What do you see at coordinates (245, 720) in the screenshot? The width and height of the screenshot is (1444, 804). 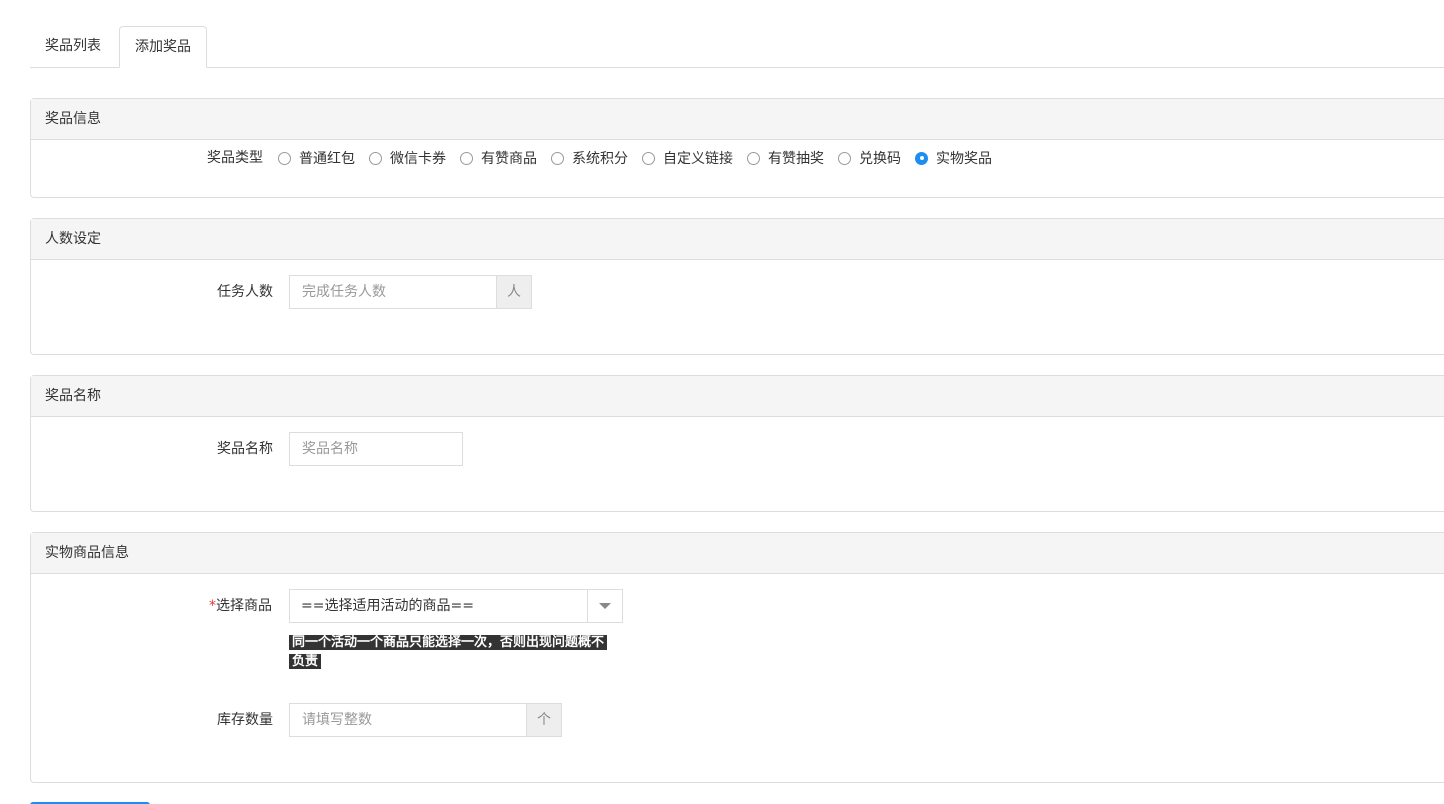 I see `stock-quantity-label: 库存数量` at bounding box center [245, 720].